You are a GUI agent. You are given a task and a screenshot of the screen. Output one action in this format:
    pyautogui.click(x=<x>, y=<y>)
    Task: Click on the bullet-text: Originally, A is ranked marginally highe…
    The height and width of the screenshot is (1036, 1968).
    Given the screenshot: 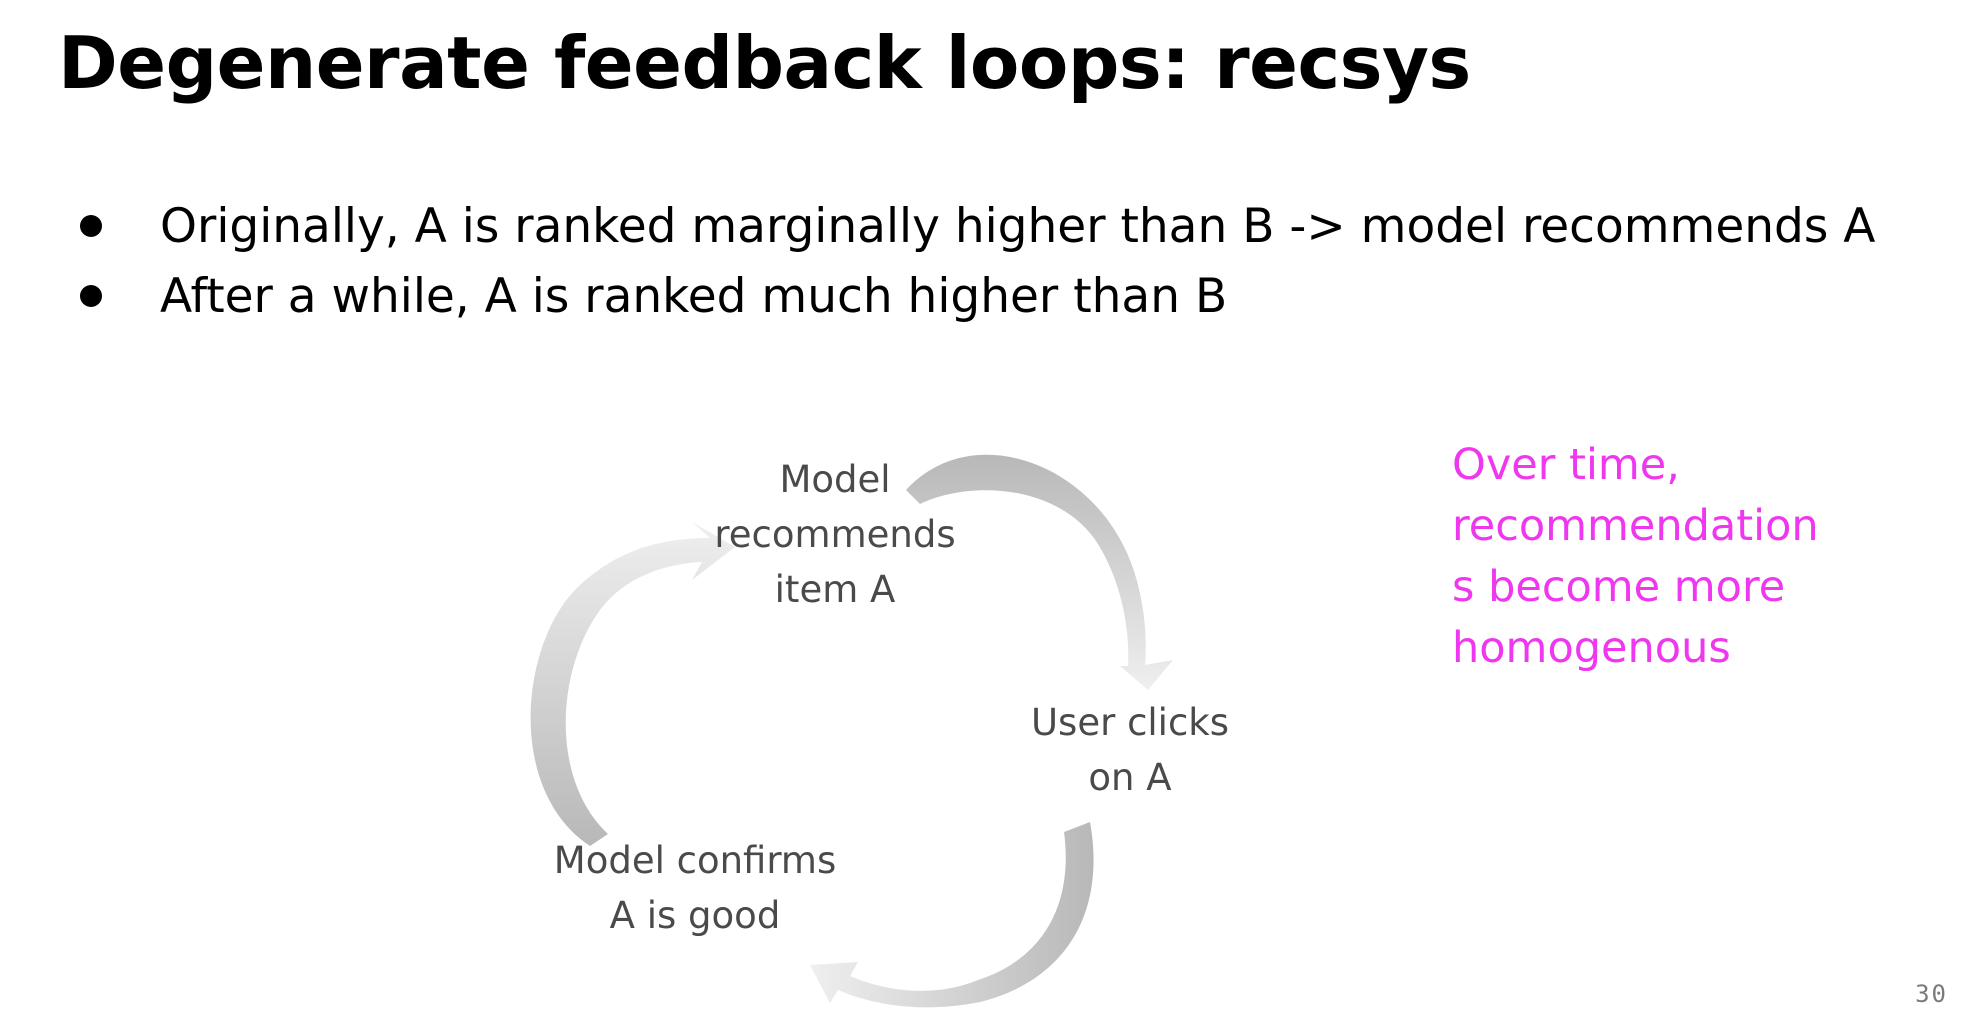 What is the action you would take?
    pyautogui.click(x=1018, y=226)
    